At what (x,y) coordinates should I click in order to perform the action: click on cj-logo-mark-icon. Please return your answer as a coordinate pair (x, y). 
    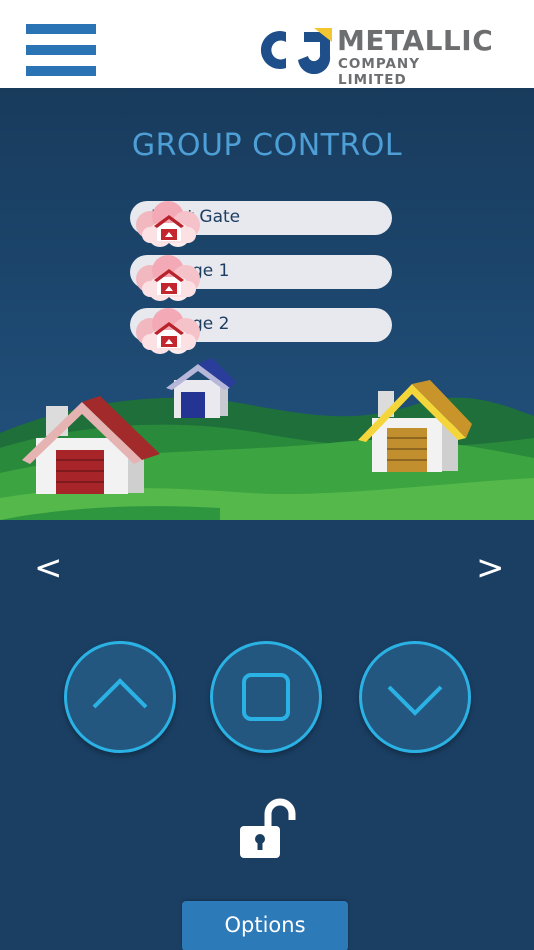
    Looking at the image, I should click on (296, 51).